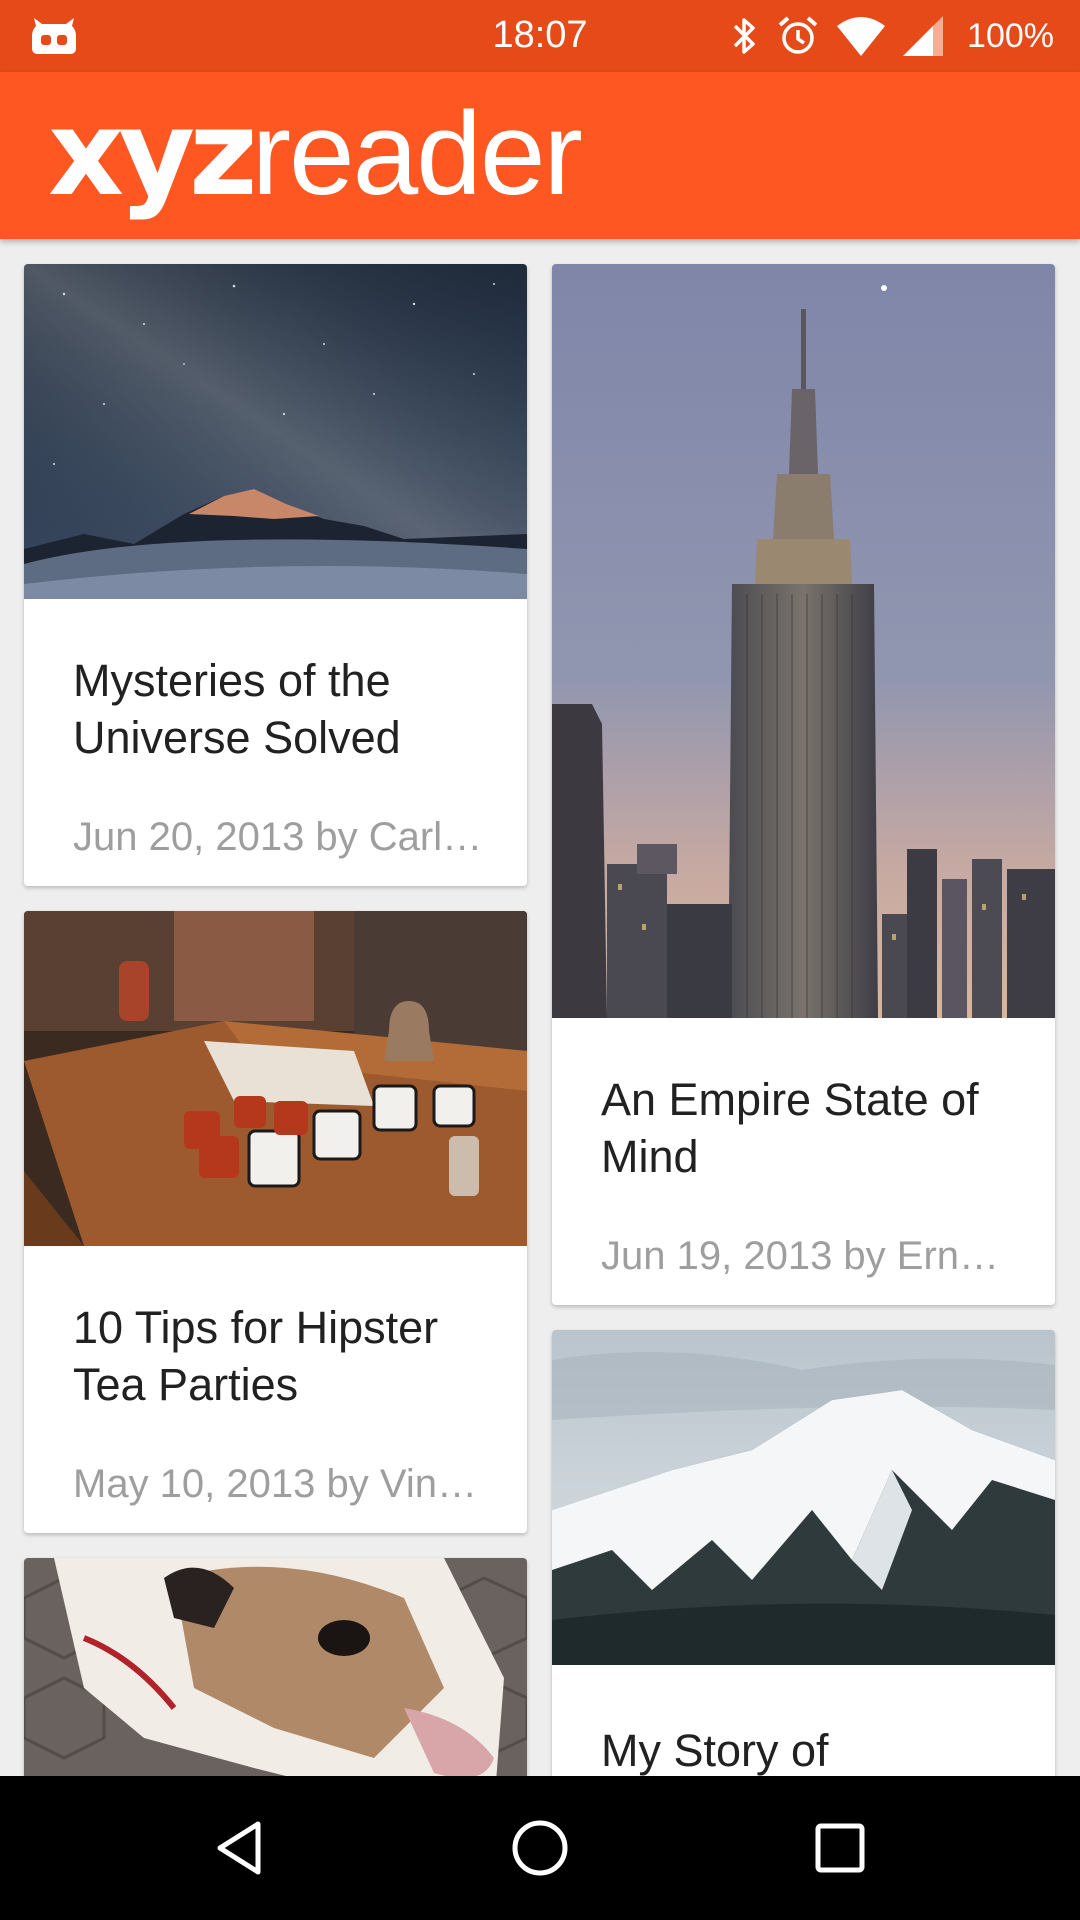 Image resolution: width=1080 pixels, height=1920 pixels. I want to click on article-title: Mysteries of the Universe Solved, so click(237, 709).